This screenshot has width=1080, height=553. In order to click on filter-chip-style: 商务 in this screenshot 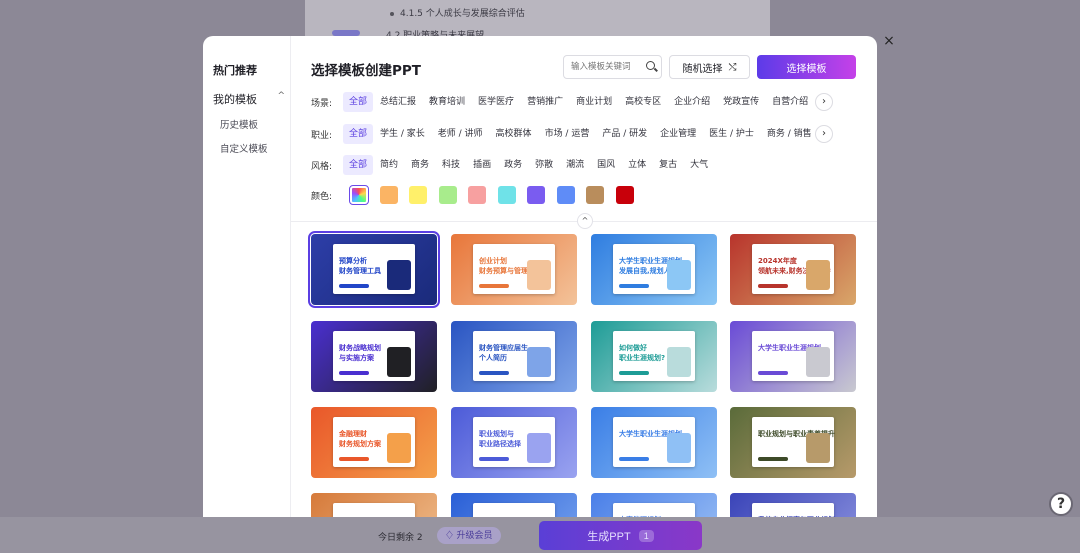, I will do `click(420, 165)`.